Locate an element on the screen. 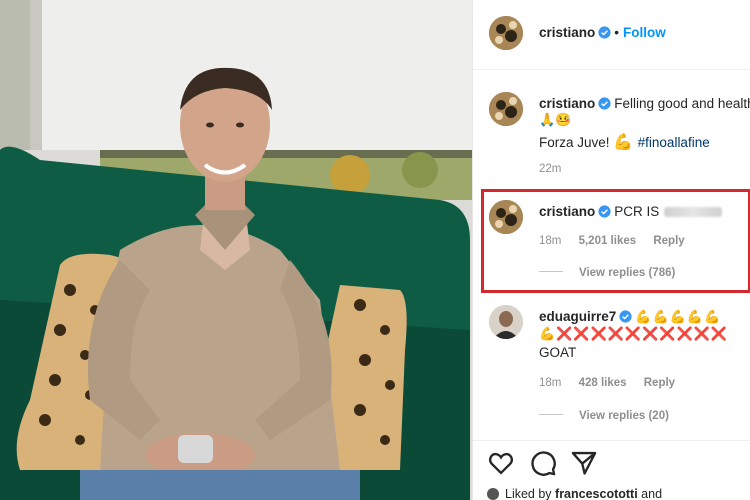 The width and height of the screenshot is (750, 500). liker-avatar is located at coordinates (493, 494).